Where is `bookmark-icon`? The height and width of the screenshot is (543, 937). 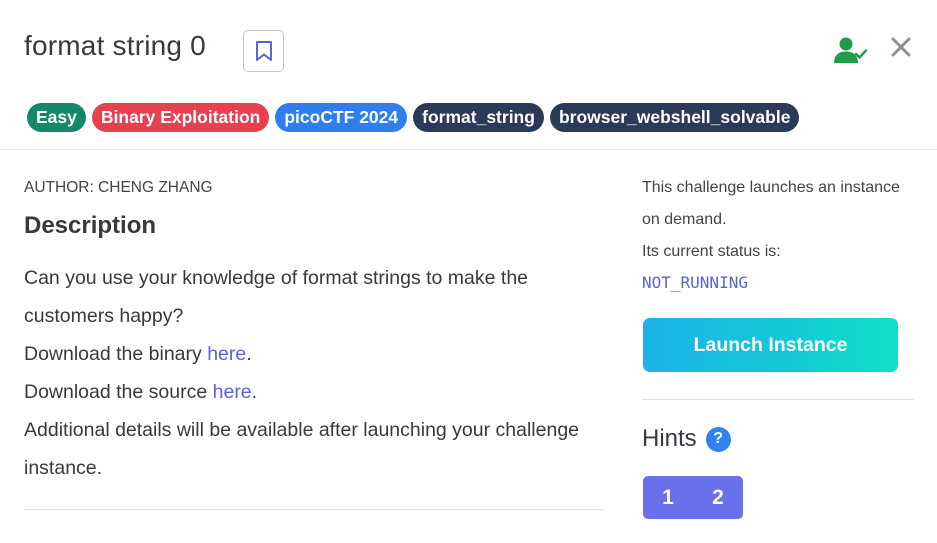
bookmark-icon is located at coordinates (263, 51).